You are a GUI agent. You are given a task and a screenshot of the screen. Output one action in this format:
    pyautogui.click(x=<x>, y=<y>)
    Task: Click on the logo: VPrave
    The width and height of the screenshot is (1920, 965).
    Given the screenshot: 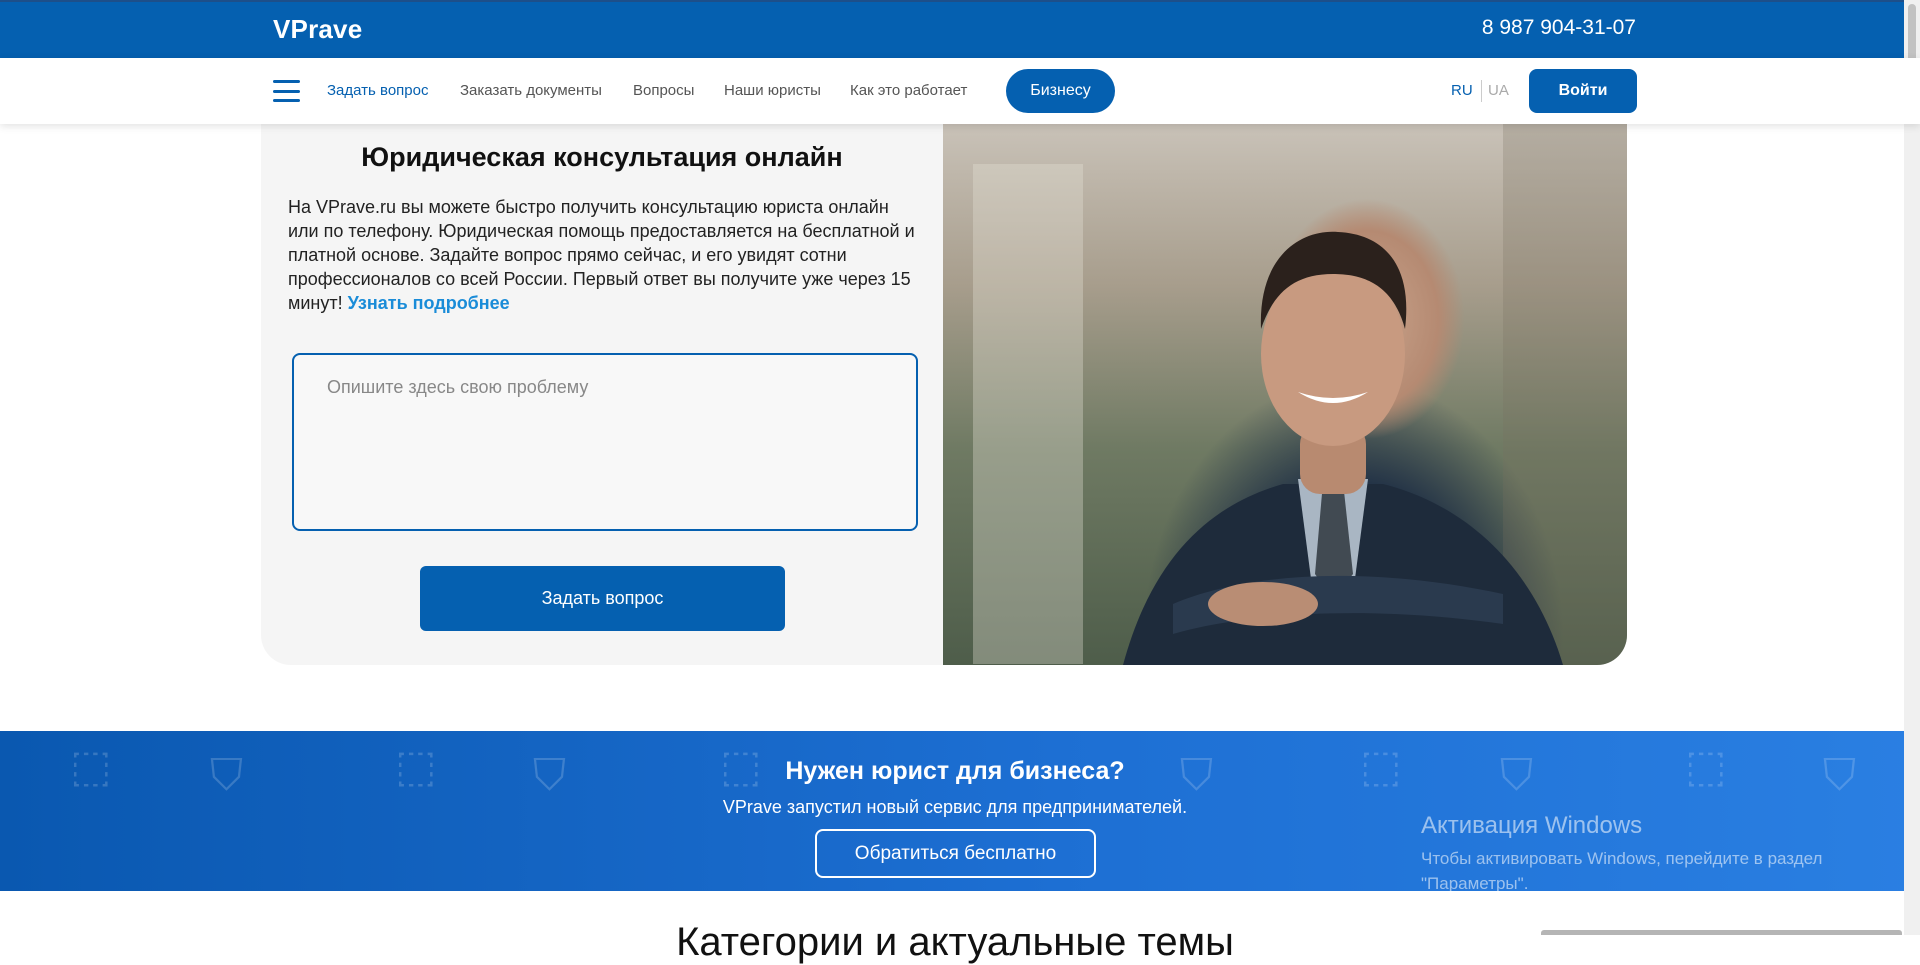 What is the action you would take?
    pyautogui.click(x=317, y=29)
    